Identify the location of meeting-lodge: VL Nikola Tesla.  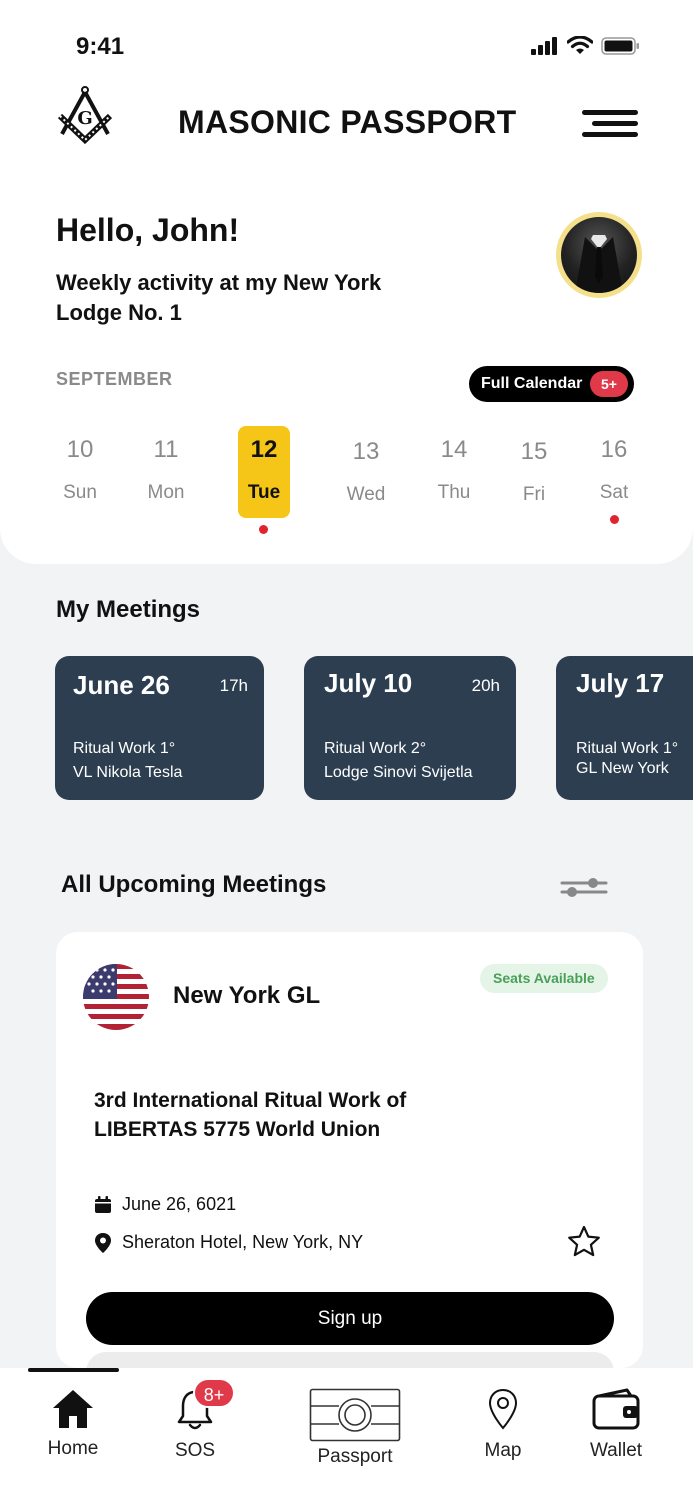
(128, 772).